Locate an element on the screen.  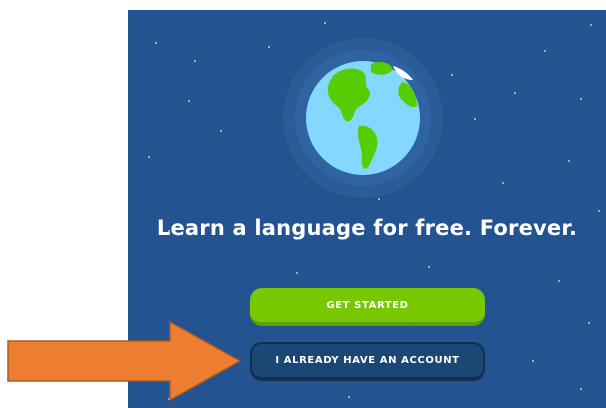
already-have-account-button: I ALREADY HAVE AN ACCOUNT is located at coordinates (367, 361).